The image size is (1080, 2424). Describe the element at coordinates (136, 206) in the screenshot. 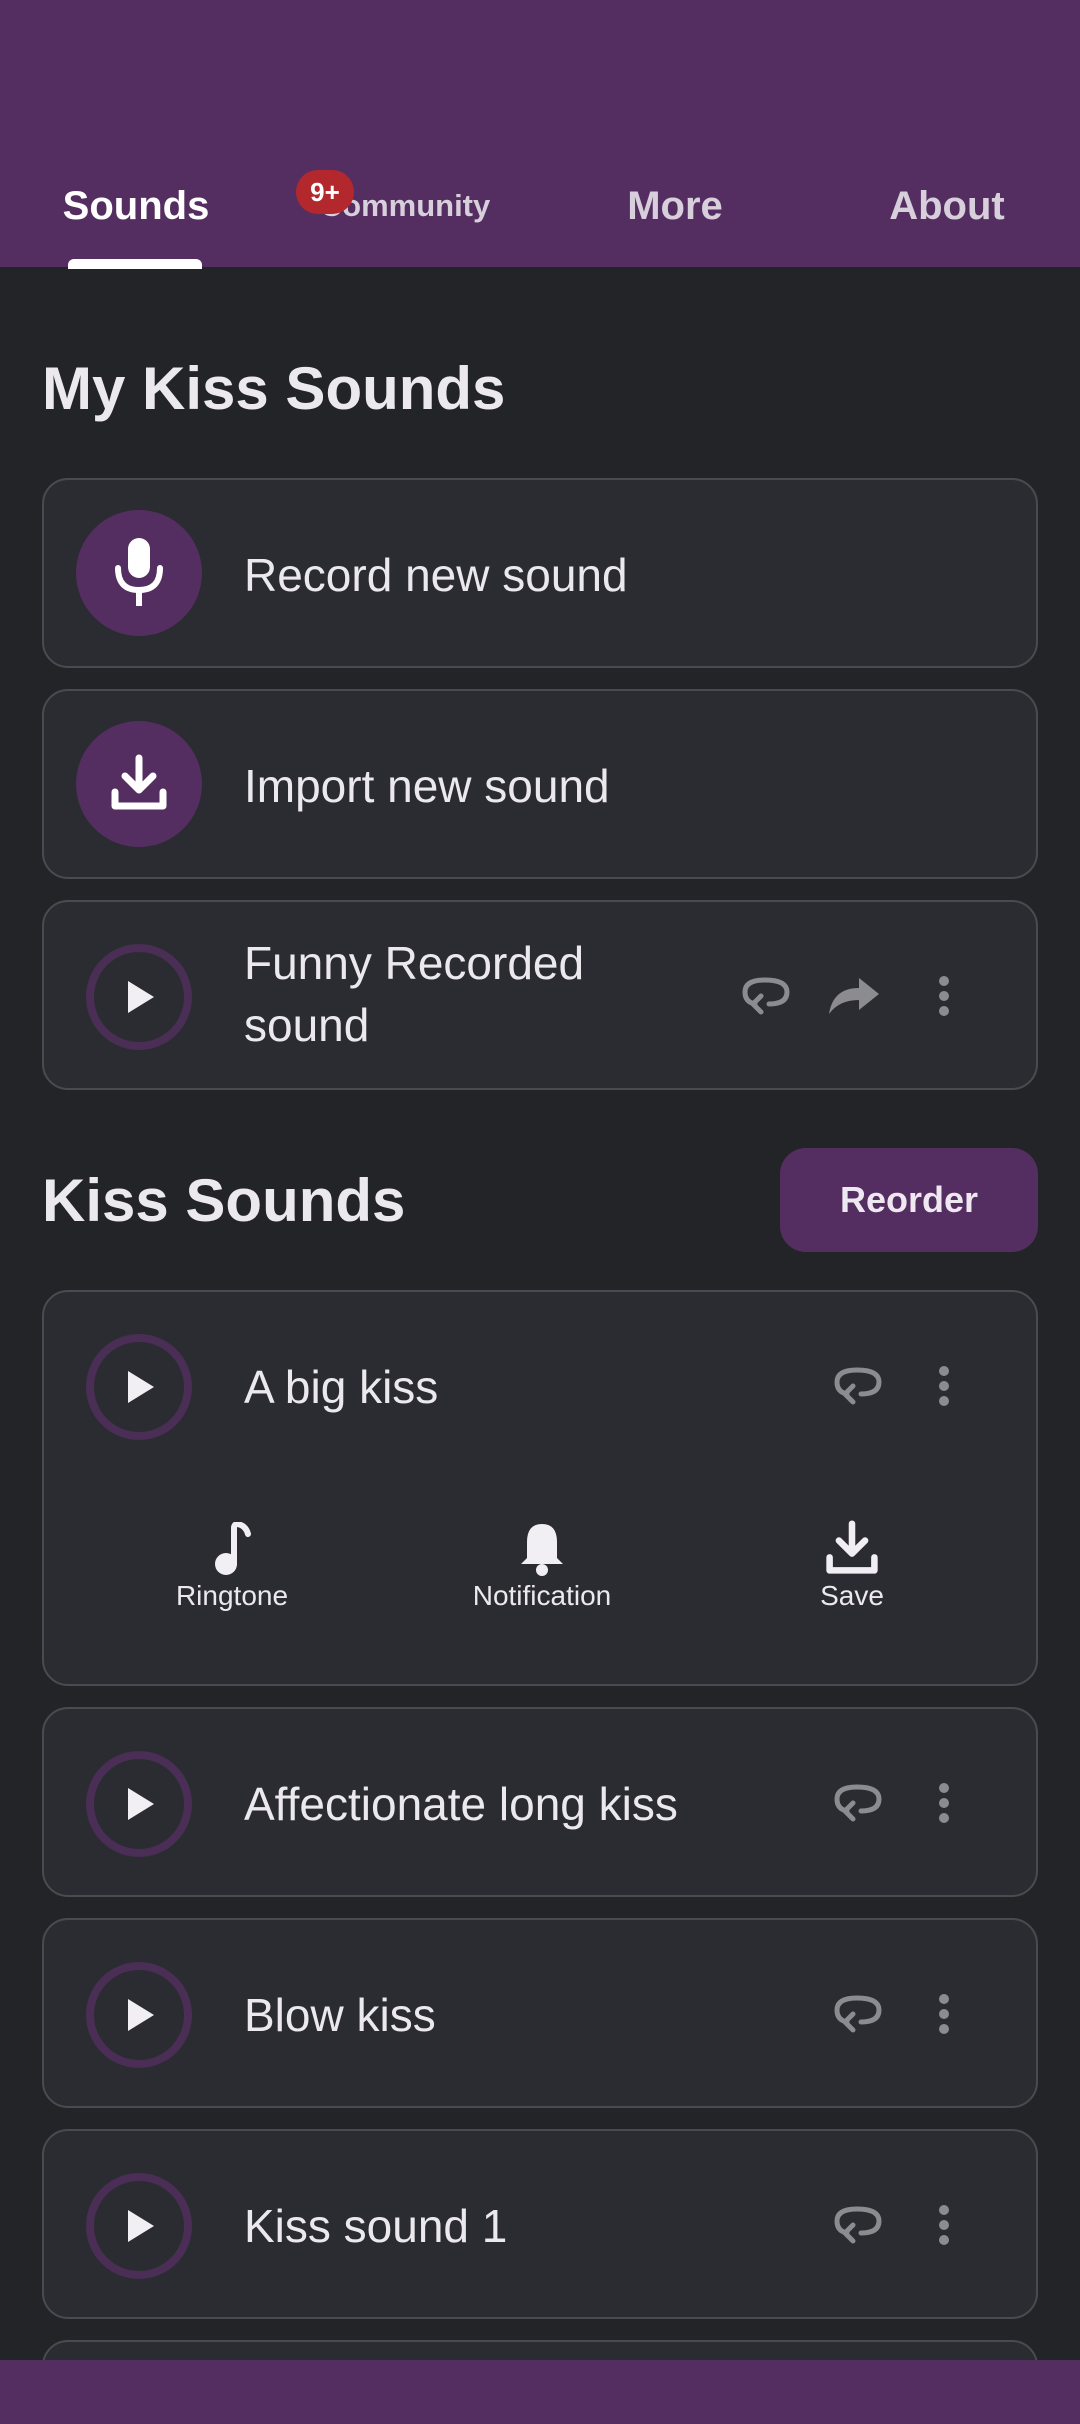

I see `tab-sounds: Sounds` at that location.